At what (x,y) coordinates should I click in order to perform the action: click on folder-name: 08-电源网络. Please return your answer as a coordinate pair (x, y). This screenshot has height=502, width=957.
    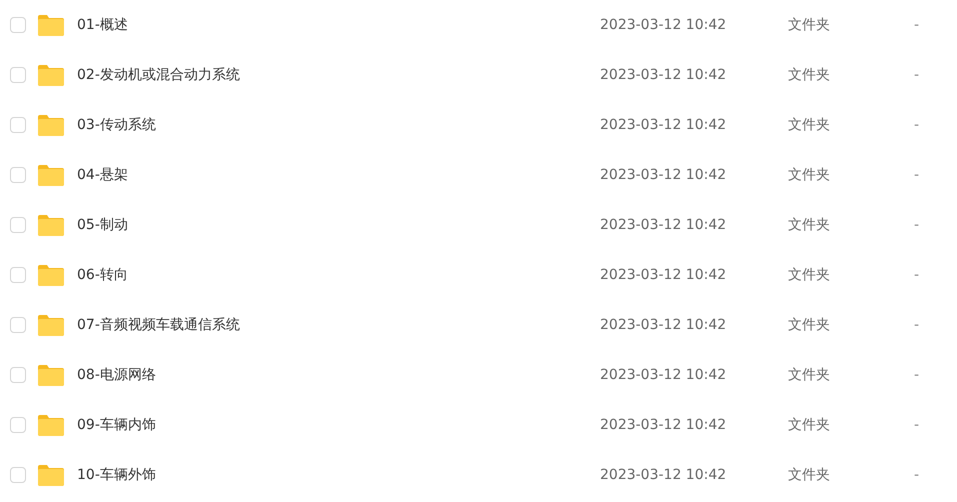
    Looking at the image, I should click on (338, 375).